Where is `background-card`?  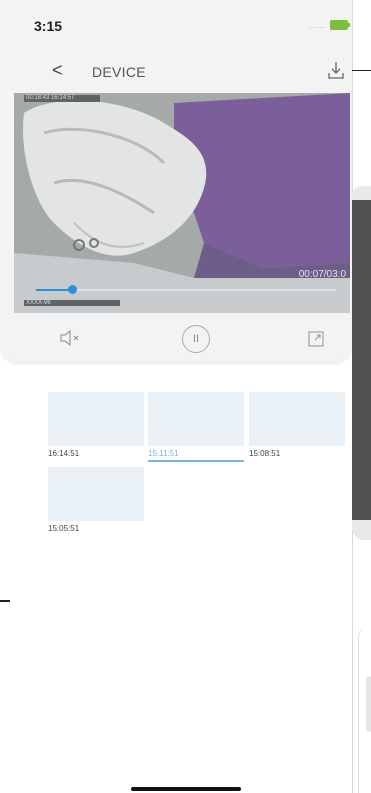
background-card is located at coordinates (361, 363).